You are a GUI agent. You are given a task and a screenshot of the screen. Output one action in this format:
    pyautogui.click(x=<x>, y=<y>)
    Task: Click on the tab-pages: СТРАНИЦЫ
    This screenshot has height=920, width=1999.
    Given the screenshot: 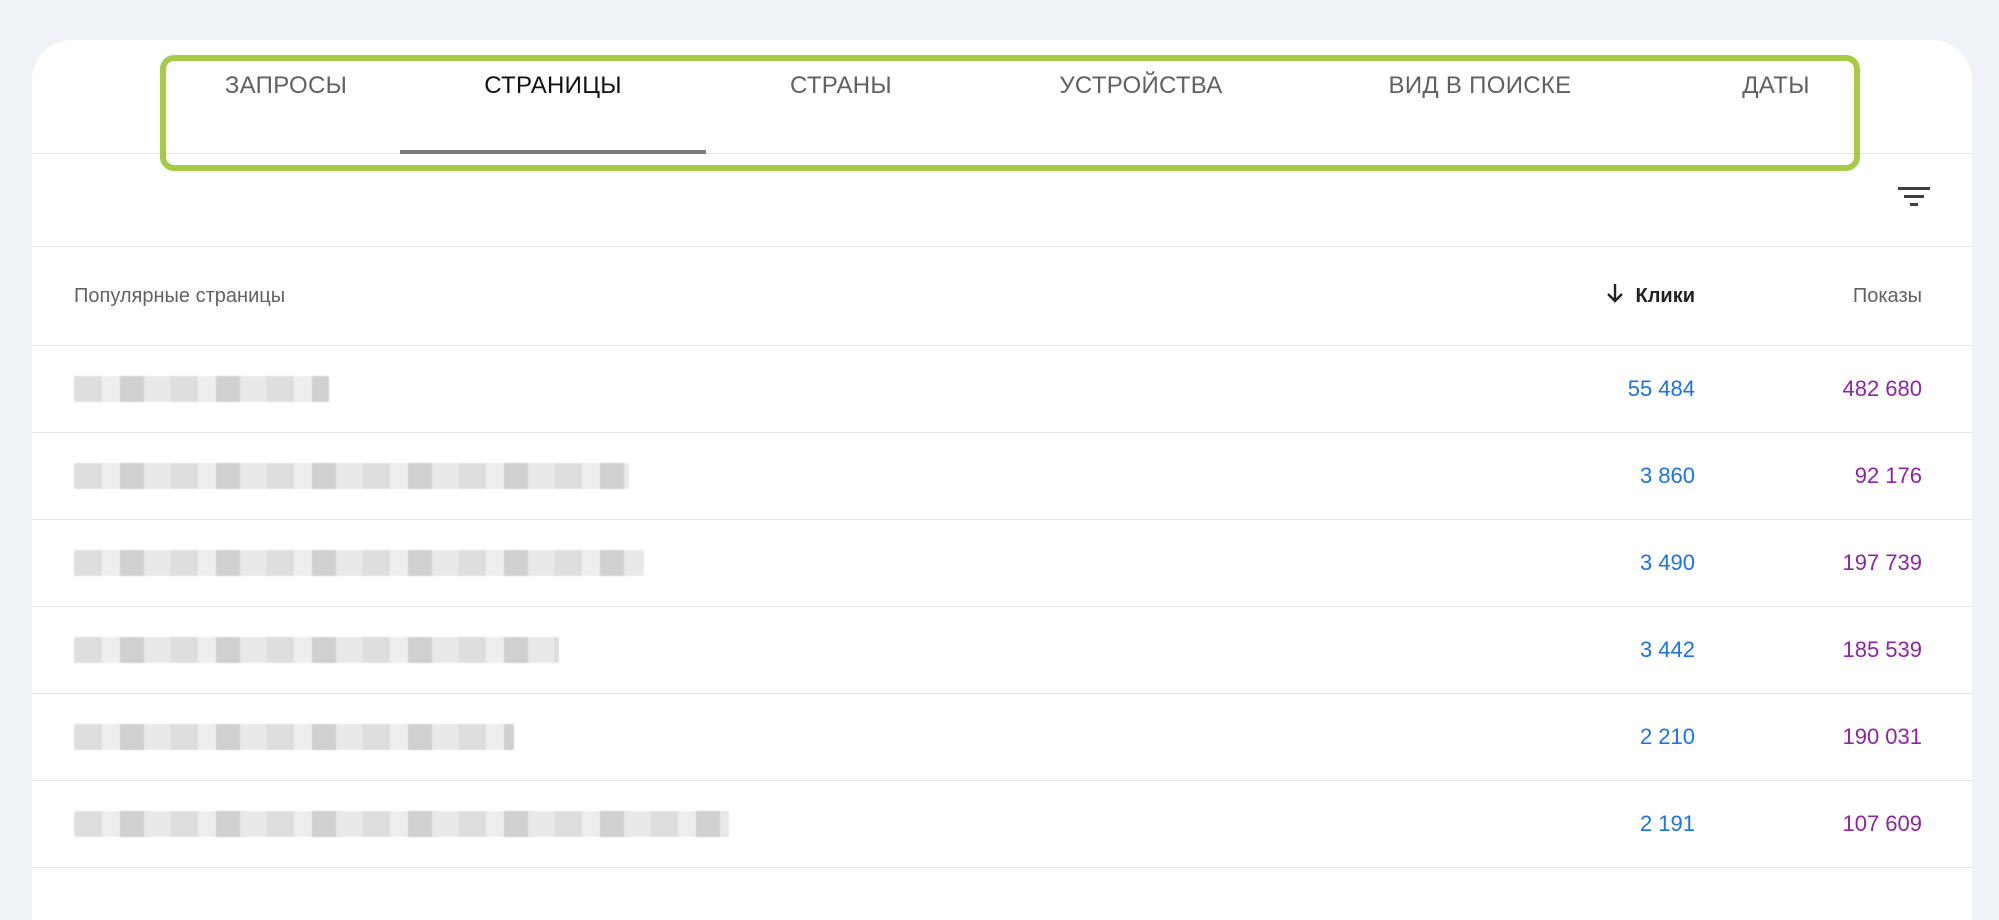 What is the action you would take?
    pyautogui.click(x=553, y=97)
    